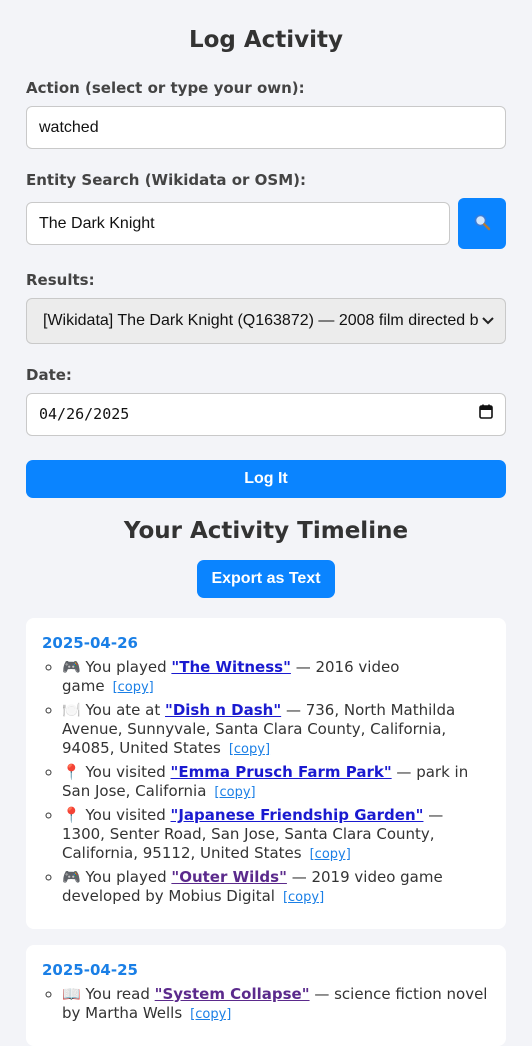  What do you see at coordinates (486, 414) in the screenshot?
I see `calendar-icon` at bounding box center [486, 414].